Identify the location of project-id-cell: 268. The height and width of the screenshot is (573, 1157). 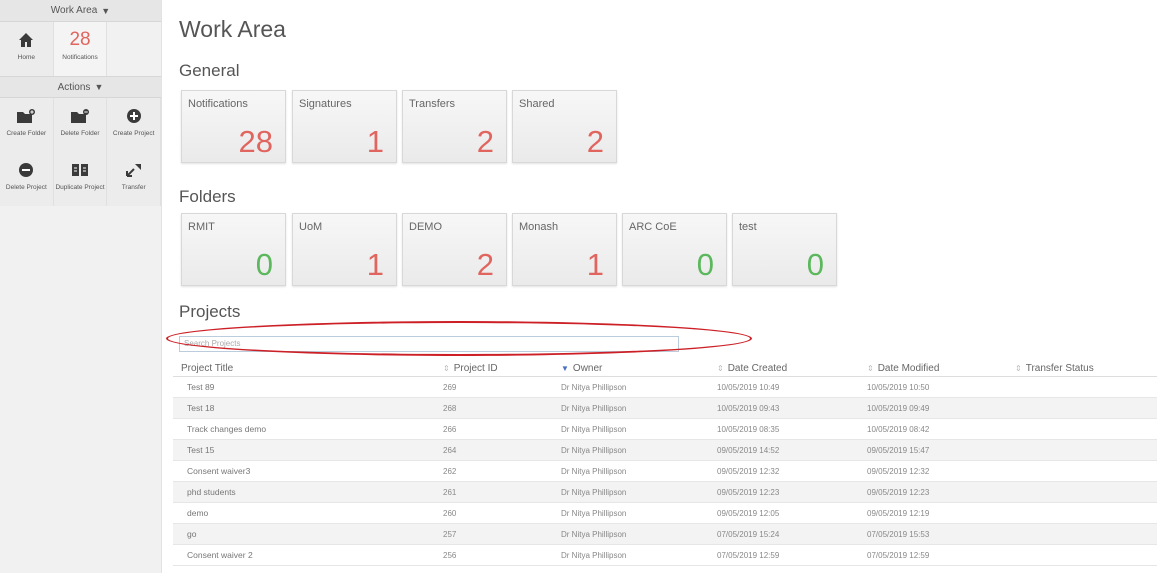
(450, 408).